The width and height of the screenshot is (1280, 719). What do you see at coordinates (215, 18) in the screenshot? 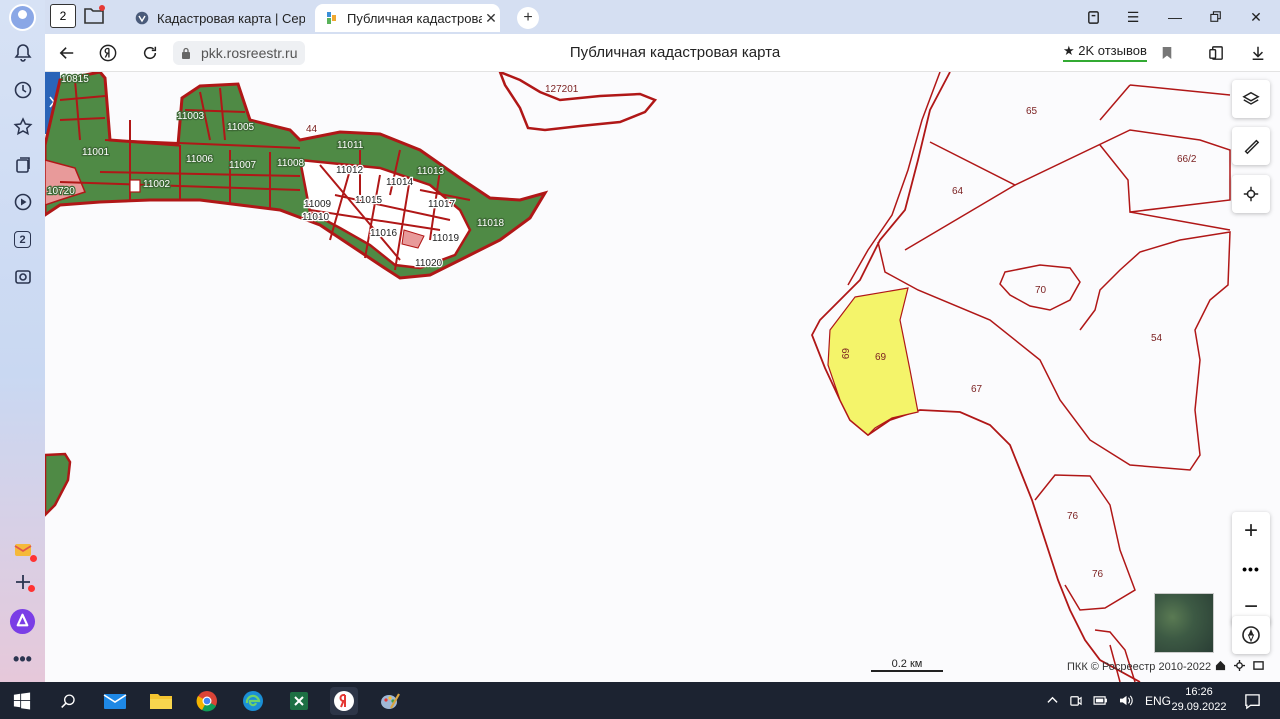
I see `tab-cadastral-service: Кадастровая карта | Серв` at bounding box center [215, 18].